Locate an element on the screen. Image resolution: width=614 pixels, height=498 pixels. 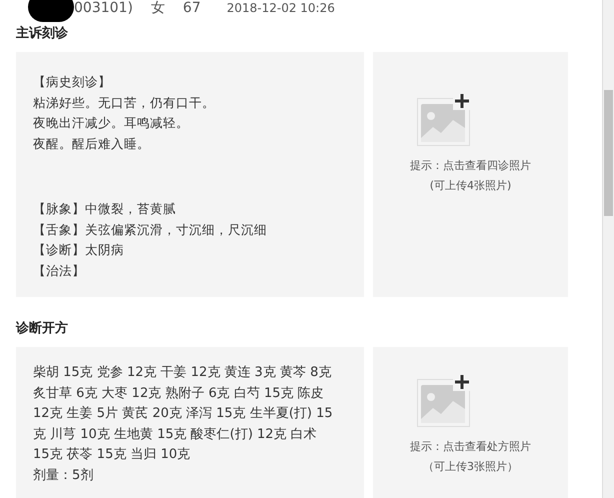
panel-text: 12克 生姜 5片 黄芪 20克 泽泻 15克 生半夏(打) 15 is located at coordinates (183, 413).